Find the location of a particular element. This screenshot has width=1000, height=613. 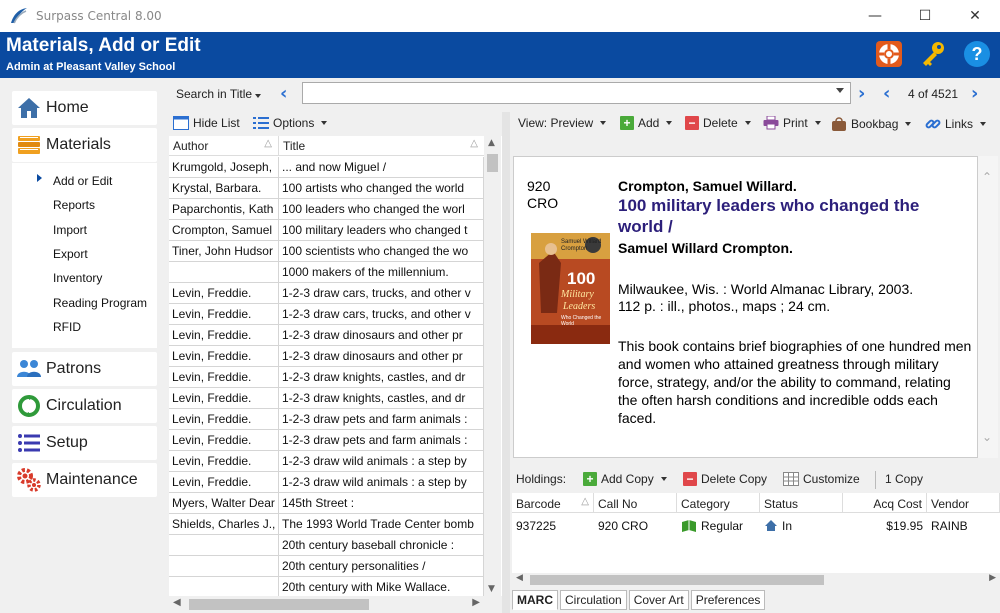

title-cell: 145th Street : is located at coordinates (381, 503).